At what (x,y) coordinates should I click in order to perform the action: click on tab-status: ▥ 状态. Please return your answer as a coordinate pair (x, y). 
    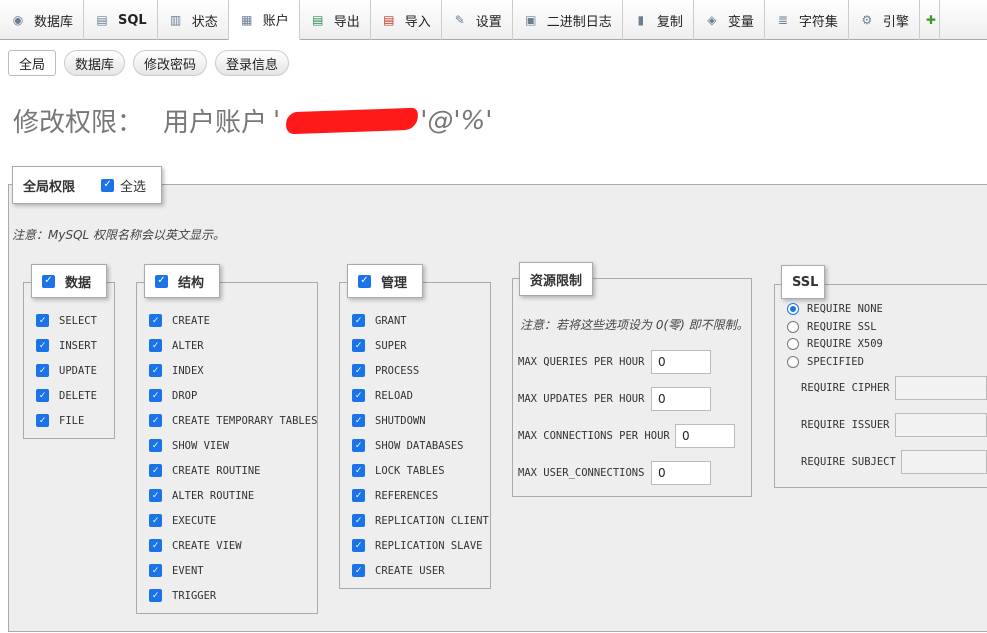
    Looking at the image, I should click on (193, 20).